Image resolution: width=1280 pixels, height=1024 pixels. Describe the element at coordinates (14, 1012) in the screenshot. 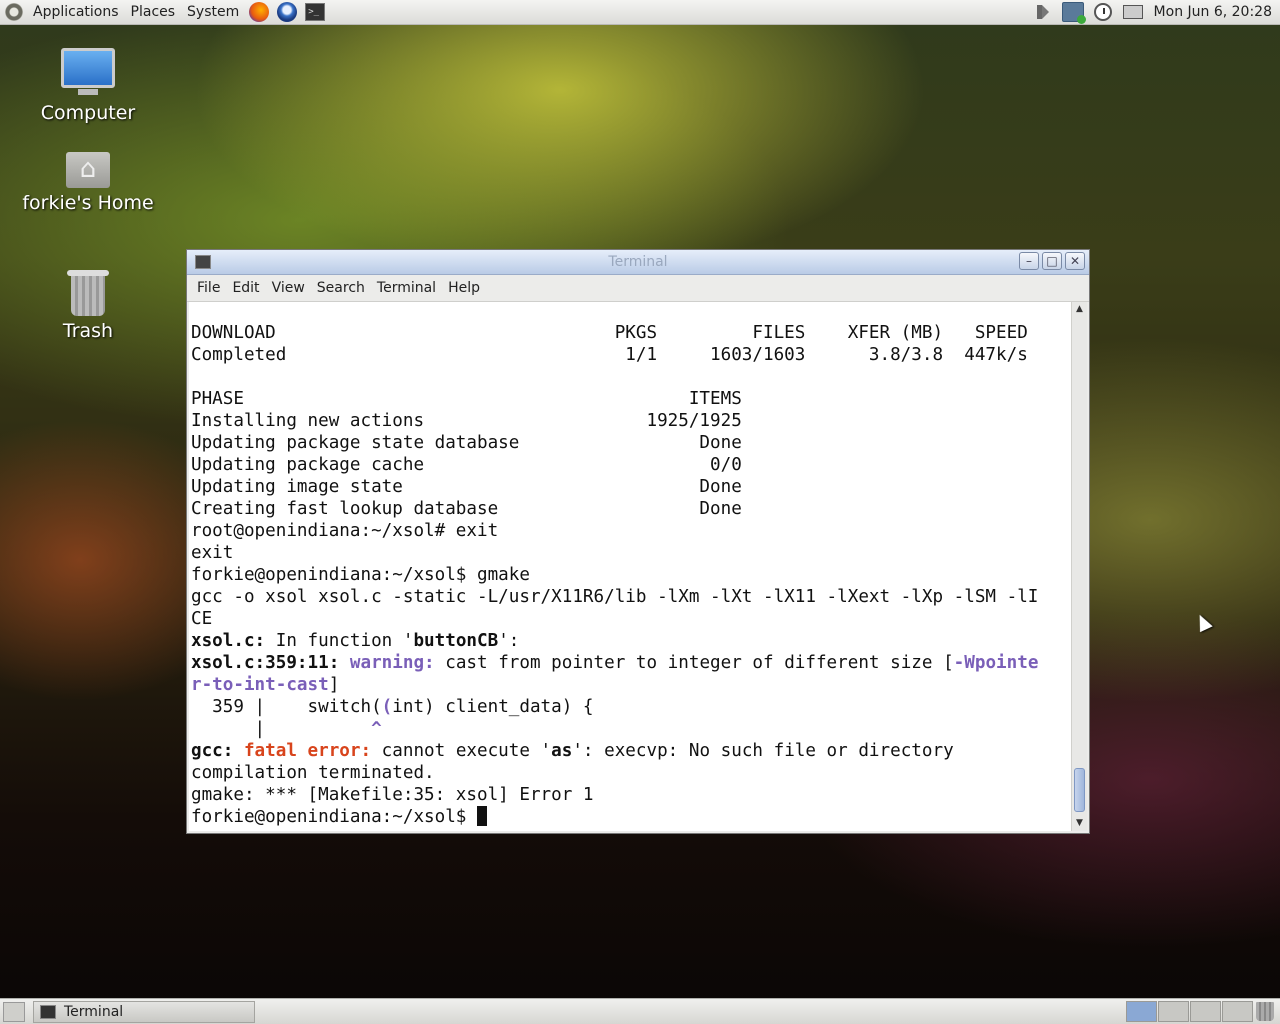

I see `show-desktop-button` at that location.